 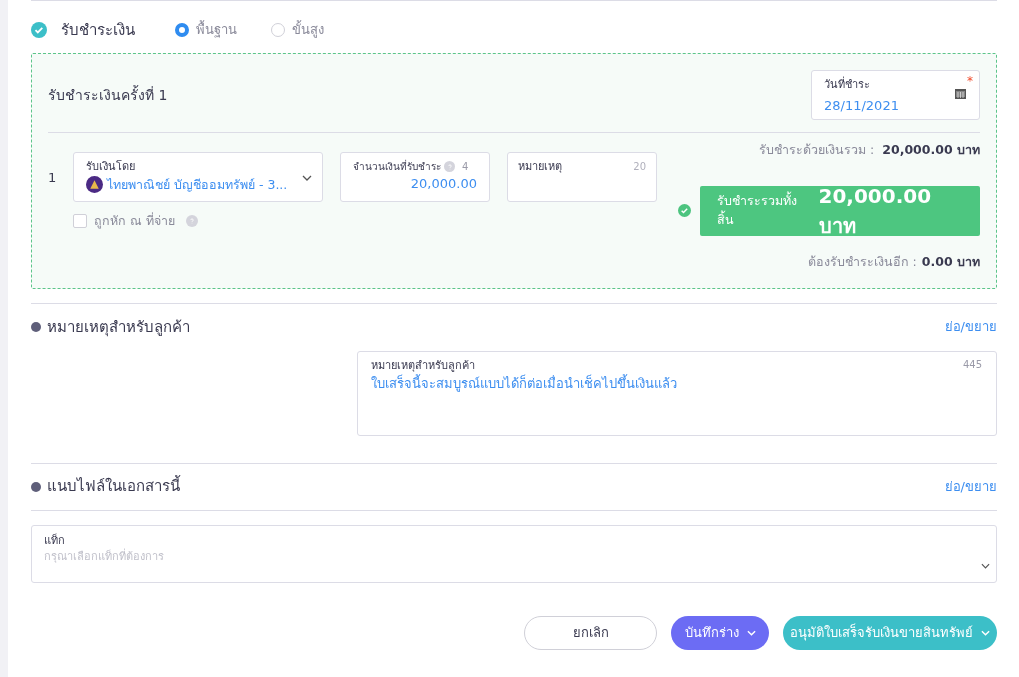 I want to click on tag-dropdown: แท็ก กรุณาเลือกแท็กที่ต้องการ, so click(x=514, y=553).